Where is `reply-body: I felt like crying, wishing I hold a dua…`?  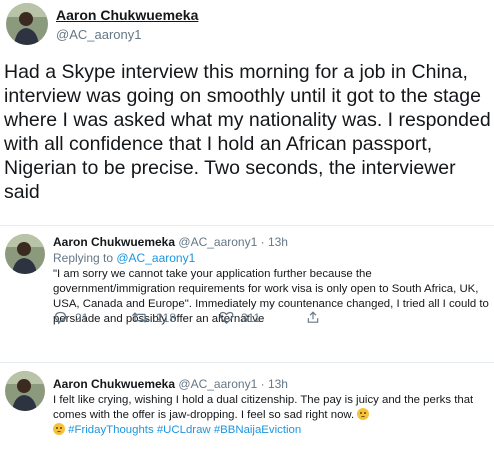 reply-body: I felt like crying, wishing I hold a dua… is located at coordinates (263, 407).